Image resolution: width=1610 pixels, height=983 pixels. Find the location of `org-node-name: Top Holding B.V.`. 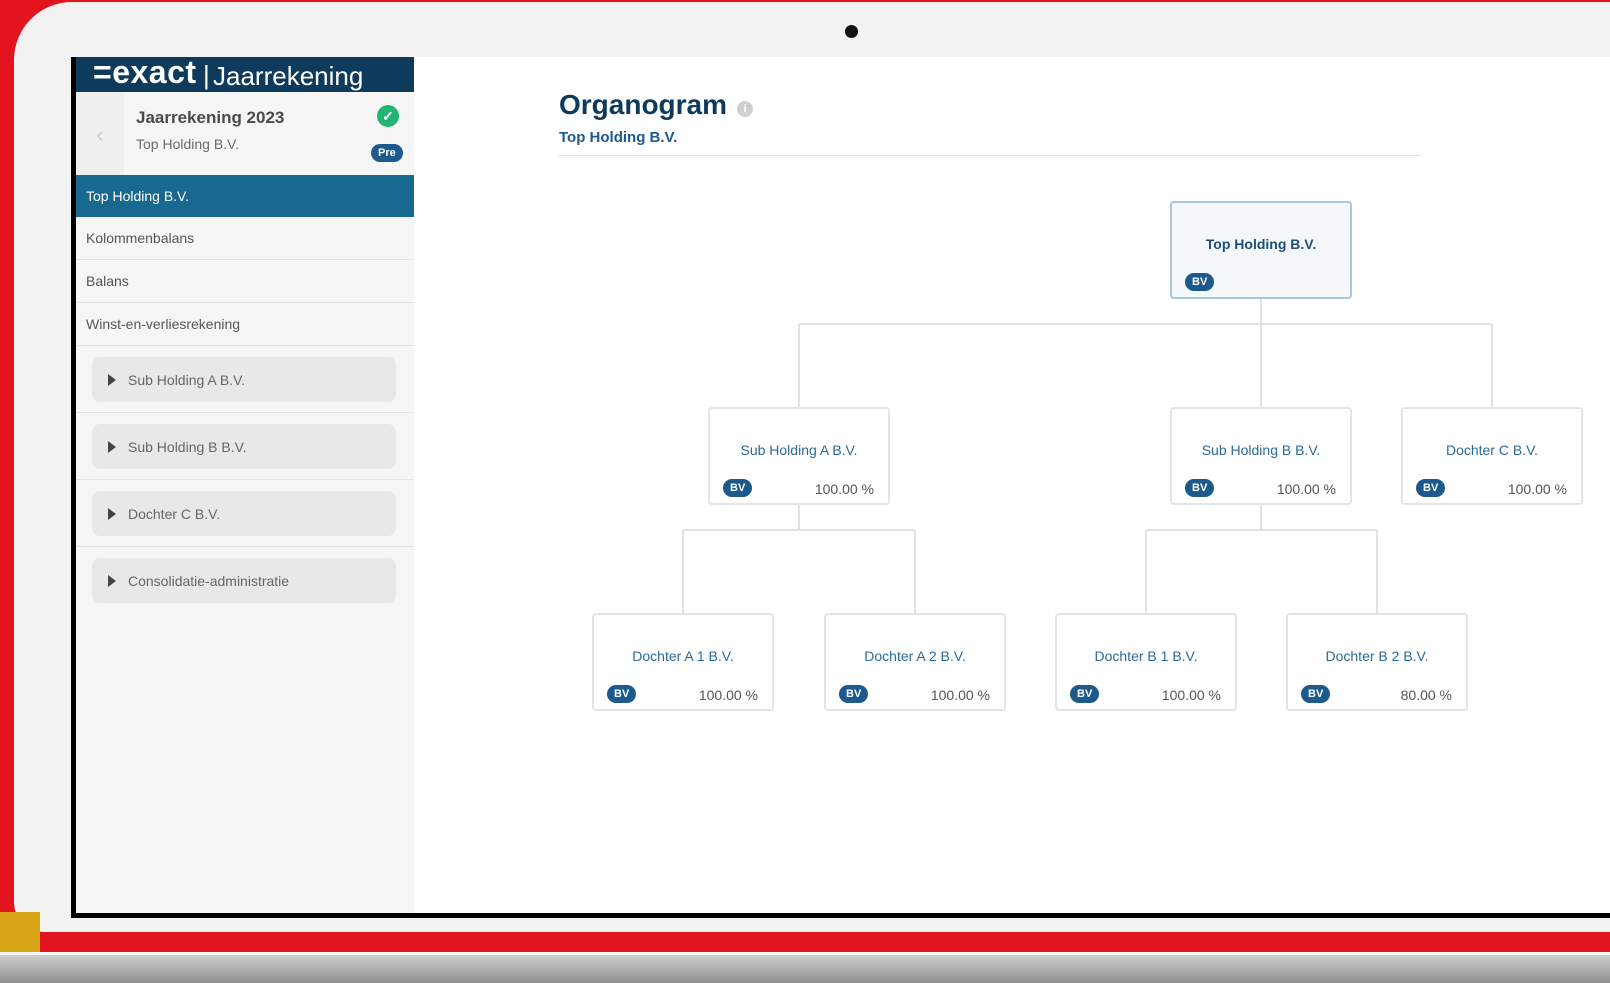

org-node-name: Top Holding B.V. is located at coordinates (1261, 244).